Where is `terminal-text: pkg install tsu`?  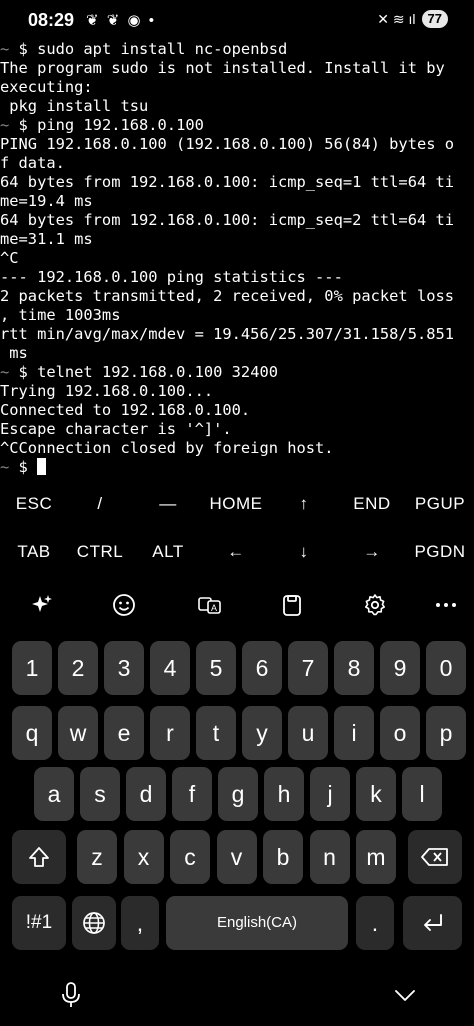
terminal-text: pkg install tsu is located at coordinates (74, 106).